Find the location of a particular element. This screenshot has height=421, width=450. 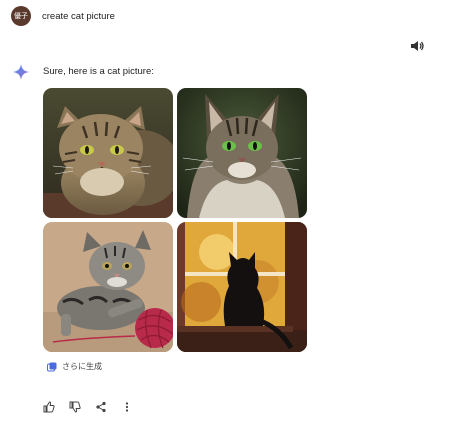

avatar: 優子 is located at coordinates (21, 16).